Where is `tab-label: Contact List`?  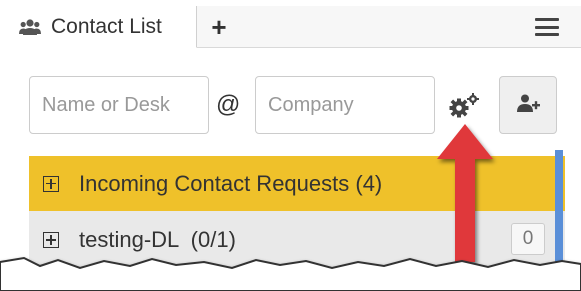
tab-label: Contact List is located at coordinates (106, 26).